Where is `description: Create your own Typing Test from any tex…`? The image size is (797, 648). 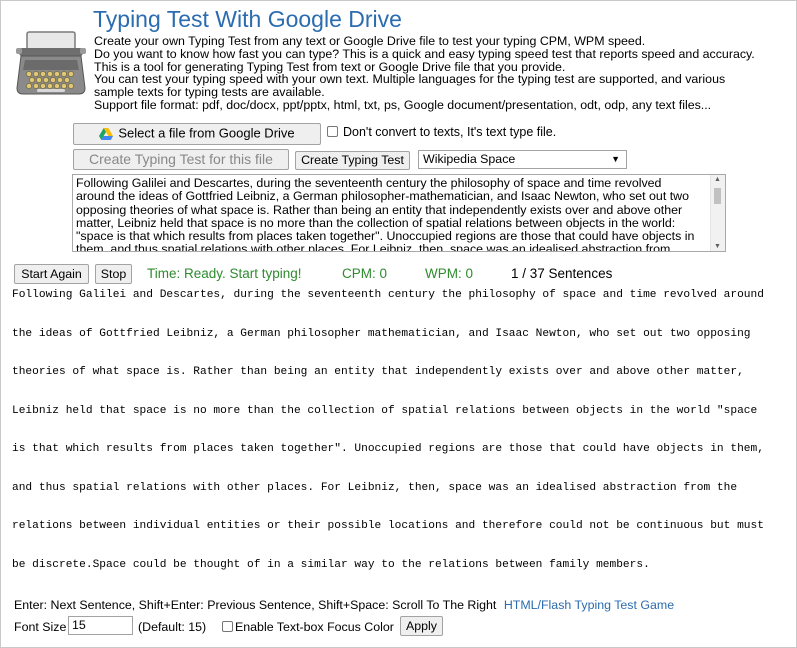 description: Create your own Typing Test from any tex… is located at coordinates (439, 73).